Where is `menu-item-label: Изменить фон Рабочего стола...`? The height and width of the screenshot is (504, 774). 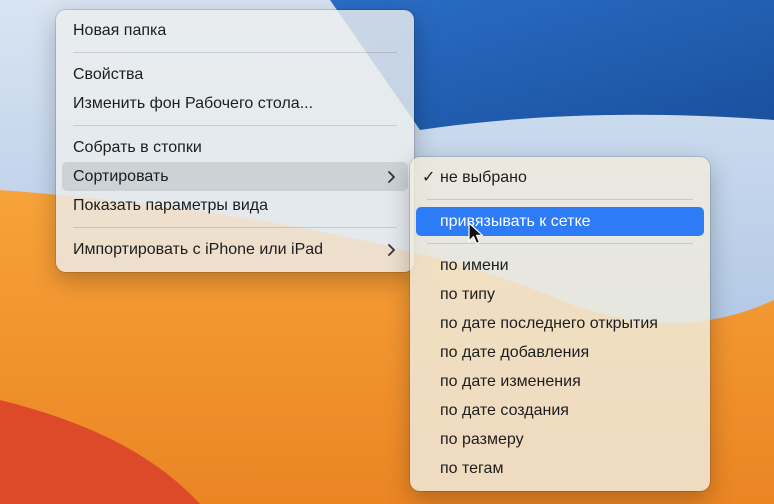 menu-item-label: Изменить фон Рабочего стола... is located at coordinates (193, 103).